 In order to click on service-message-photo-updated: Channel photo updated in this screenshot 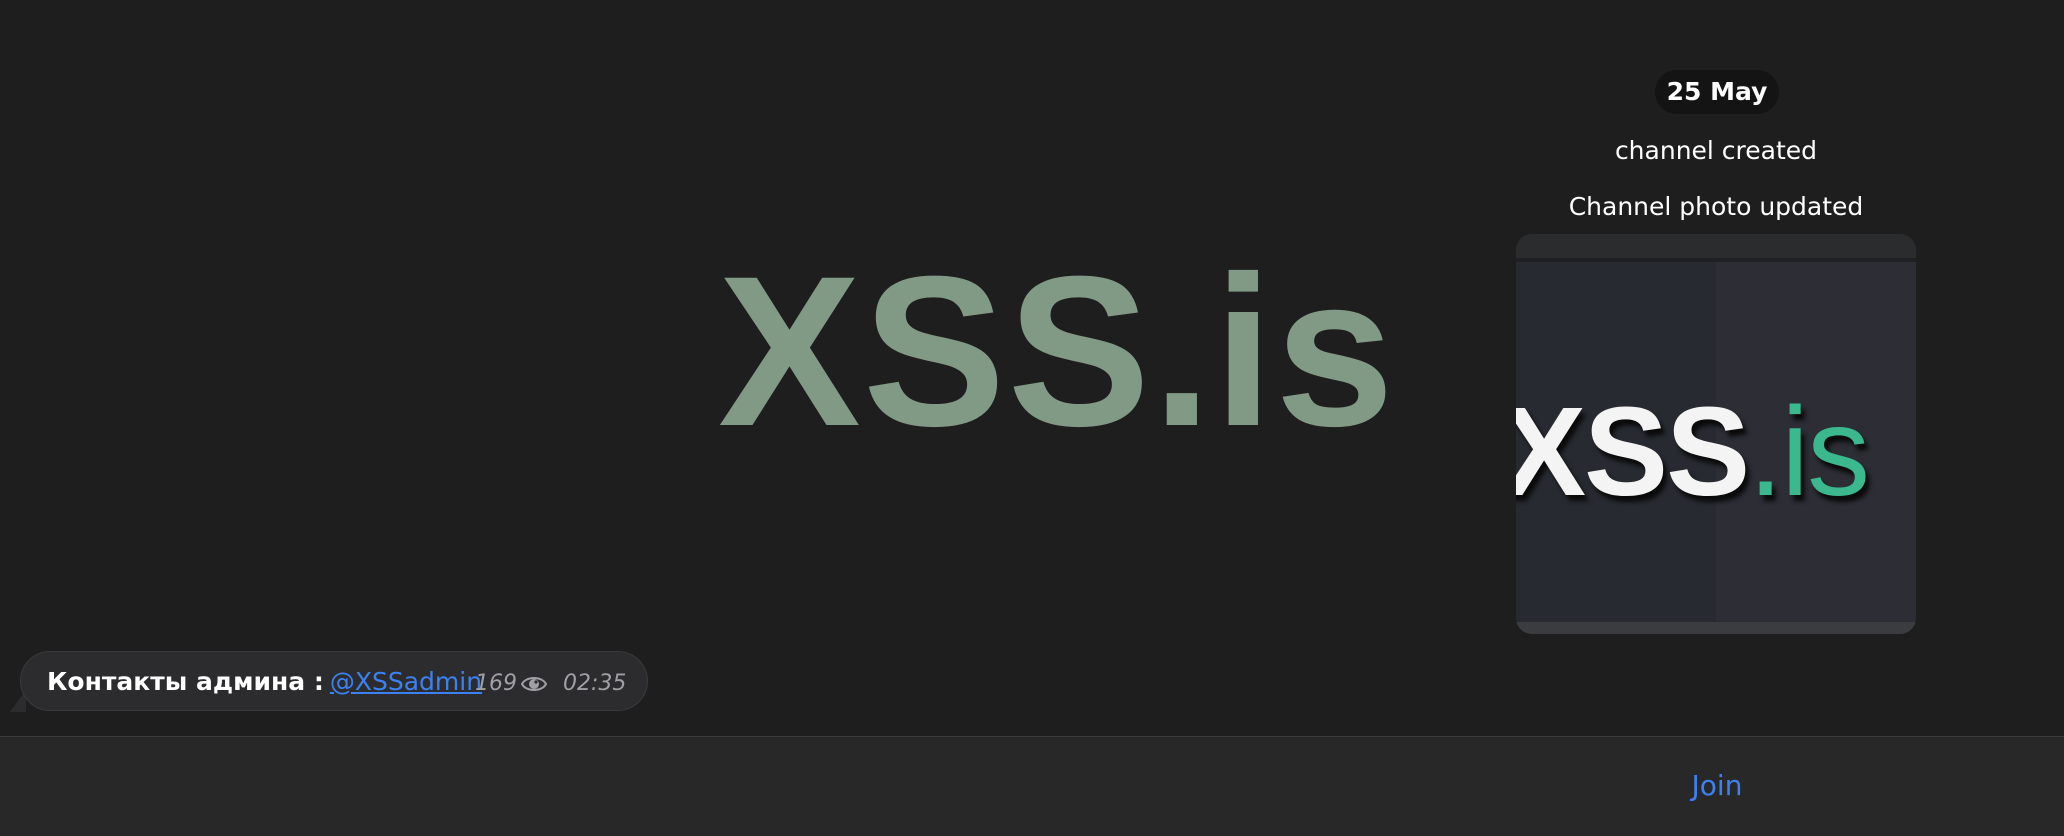, I will do `click(1716, 206)`.